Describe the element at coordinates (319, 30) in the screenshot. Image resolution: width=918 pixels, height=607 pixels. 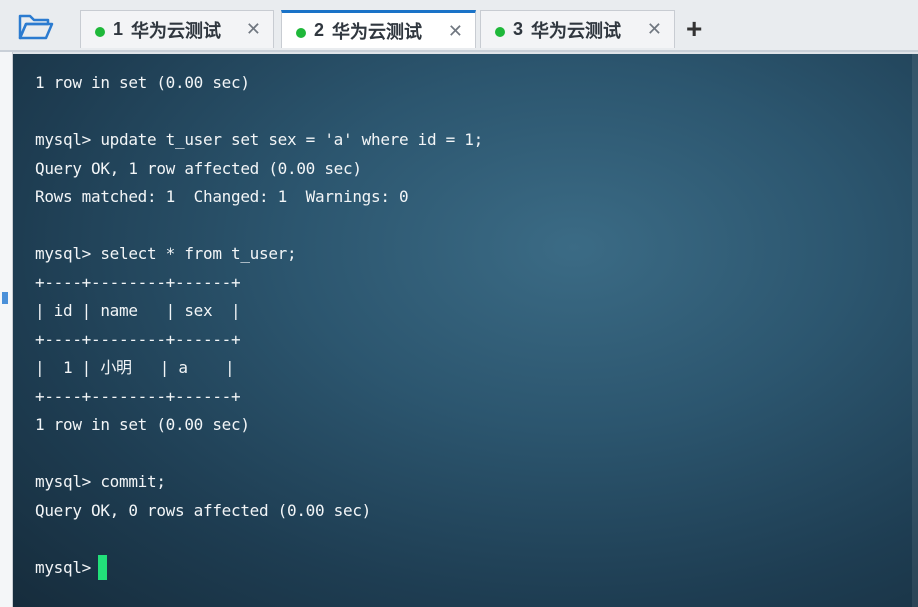
I see `tab-number: 2` at that location.